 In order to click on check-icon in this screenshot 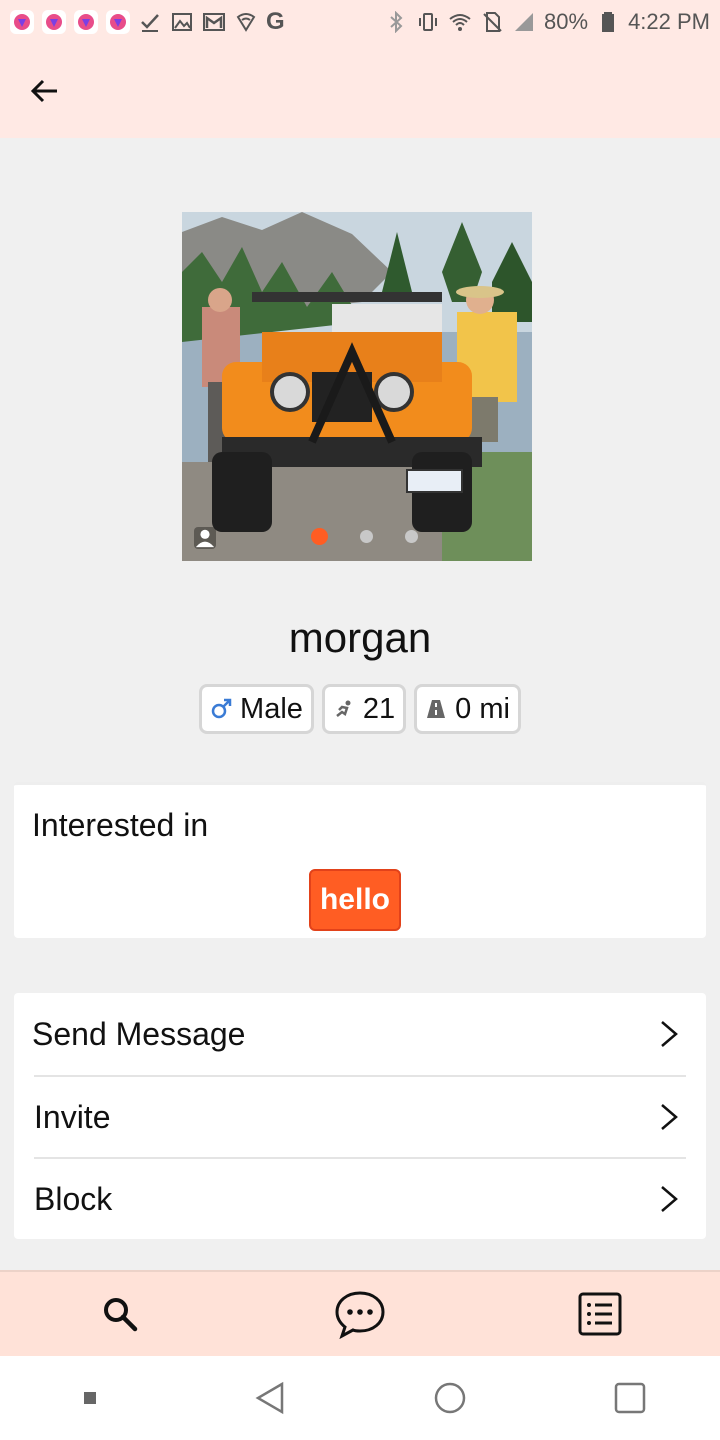, I will do `click(150, 22)`.